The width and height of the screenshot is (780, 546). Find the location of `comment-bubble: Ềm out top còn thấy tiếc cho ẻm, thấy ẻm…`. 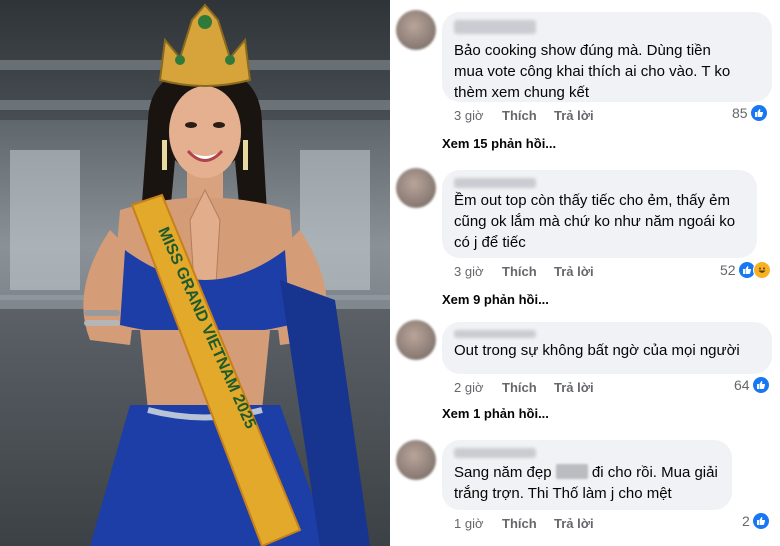

comment-bubble: Ềm out top còn thấy tiếc cho ẻm, thấy ẻm… is located at coordinates (599, 214).